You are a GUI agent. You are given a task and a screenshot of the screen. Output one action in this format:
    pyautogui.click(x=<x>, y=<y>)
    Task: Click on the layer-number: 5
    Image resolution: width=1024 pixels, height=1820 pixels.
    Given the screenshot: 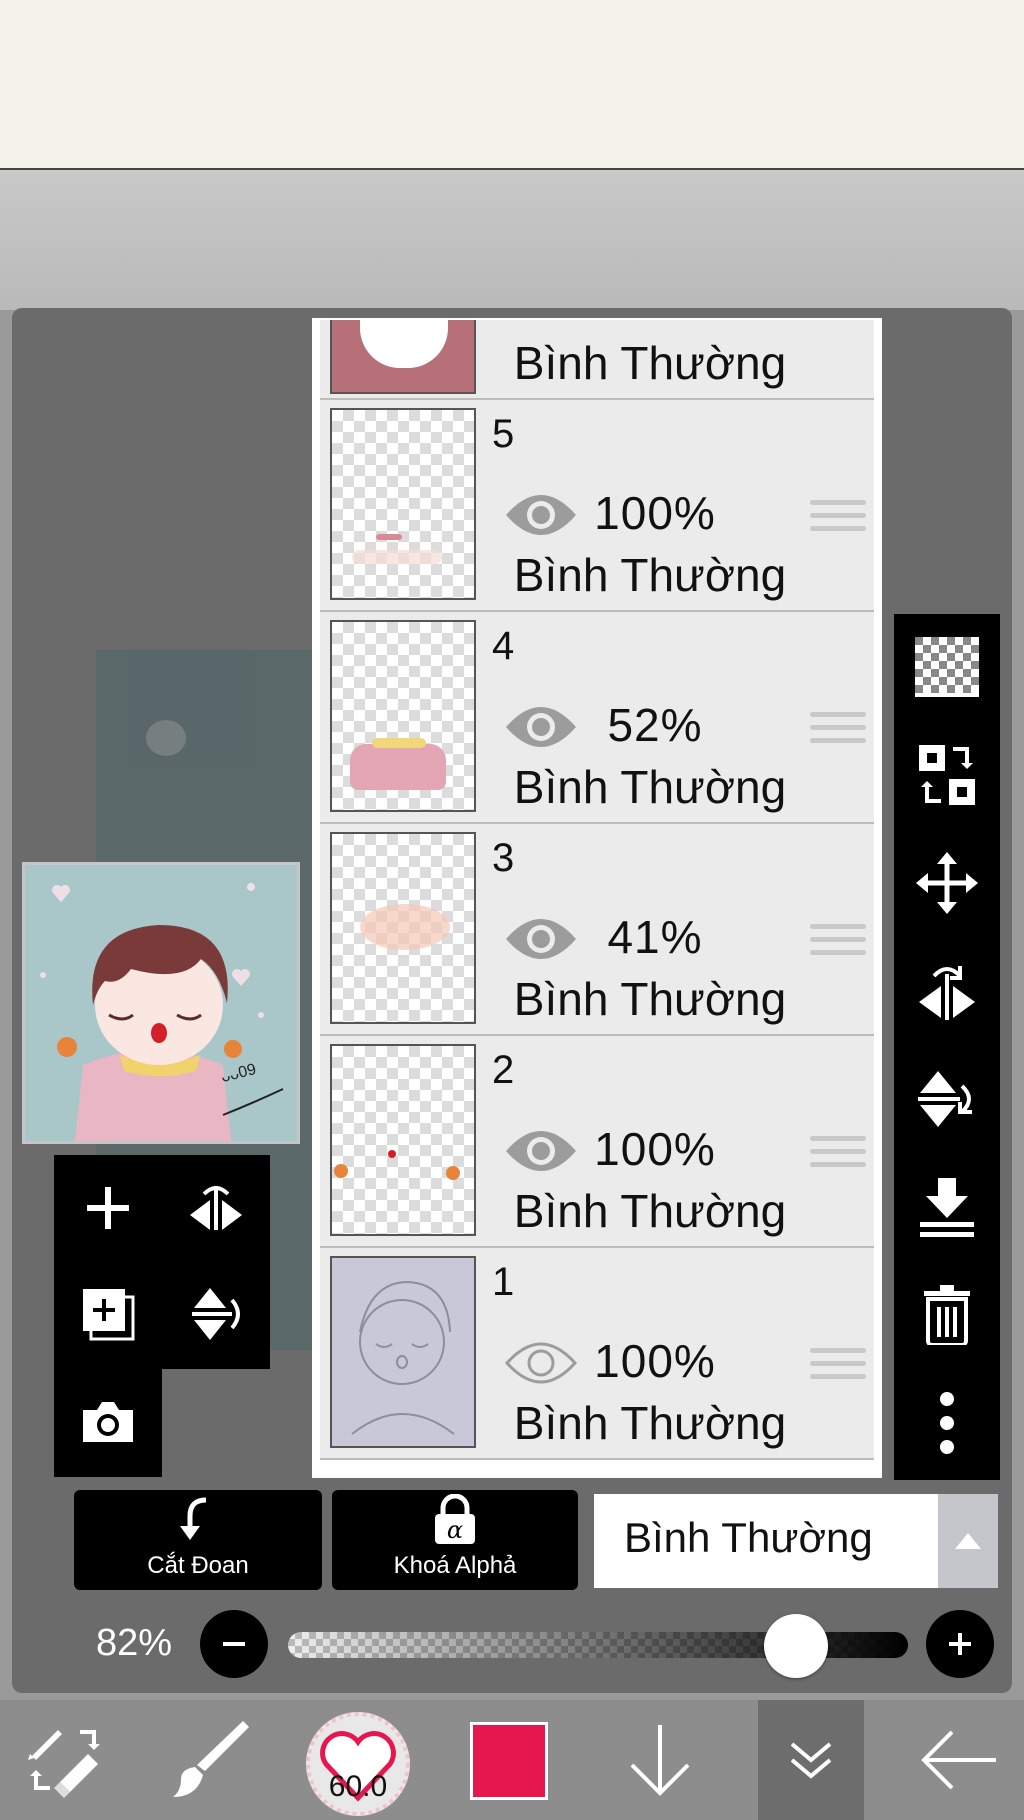 What is the action you would take?
    pyautogui.click(x=503, y=434)
    